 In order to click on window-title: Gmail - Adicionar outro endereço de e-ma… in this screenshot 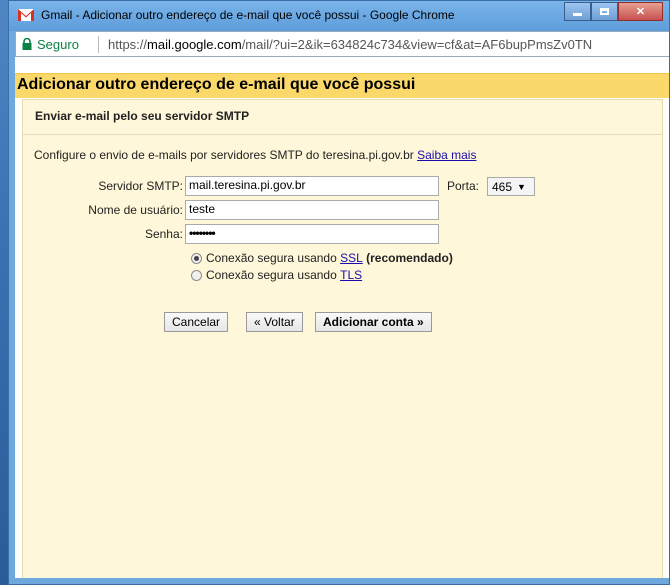, I will do `click(248, 15)`.